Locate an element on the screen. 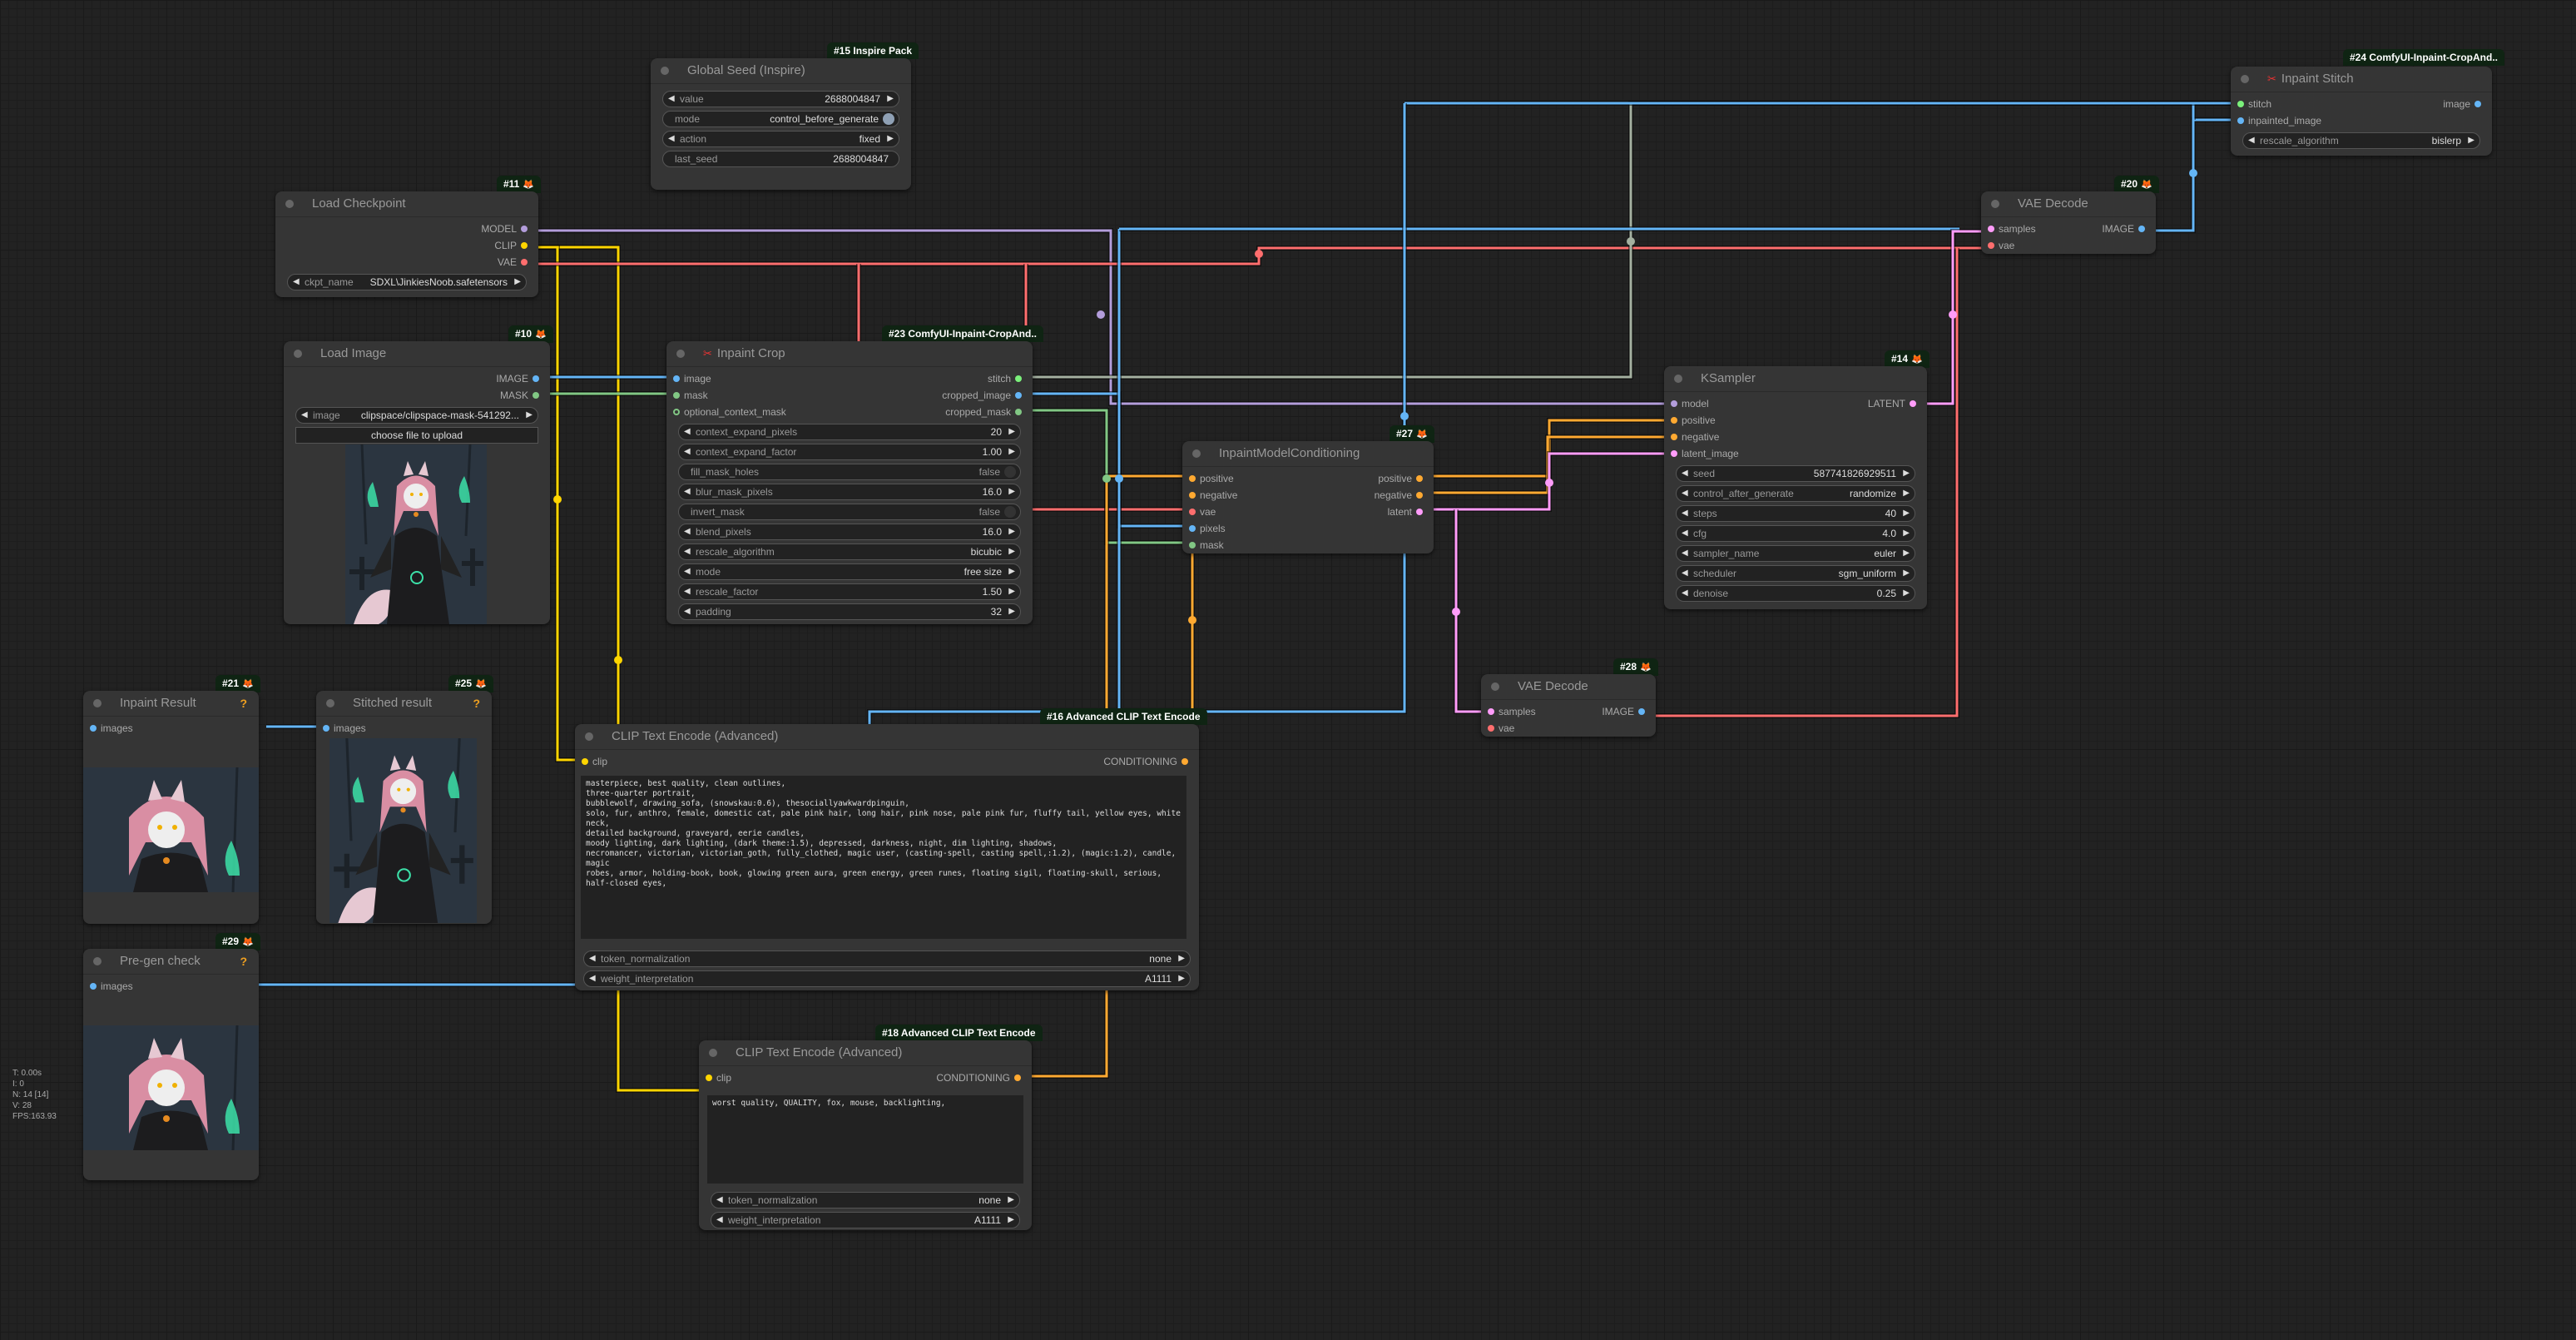 The height and width of the screenshot is (1340, 2576). toggle-knob is located at coordinates (888, 119).